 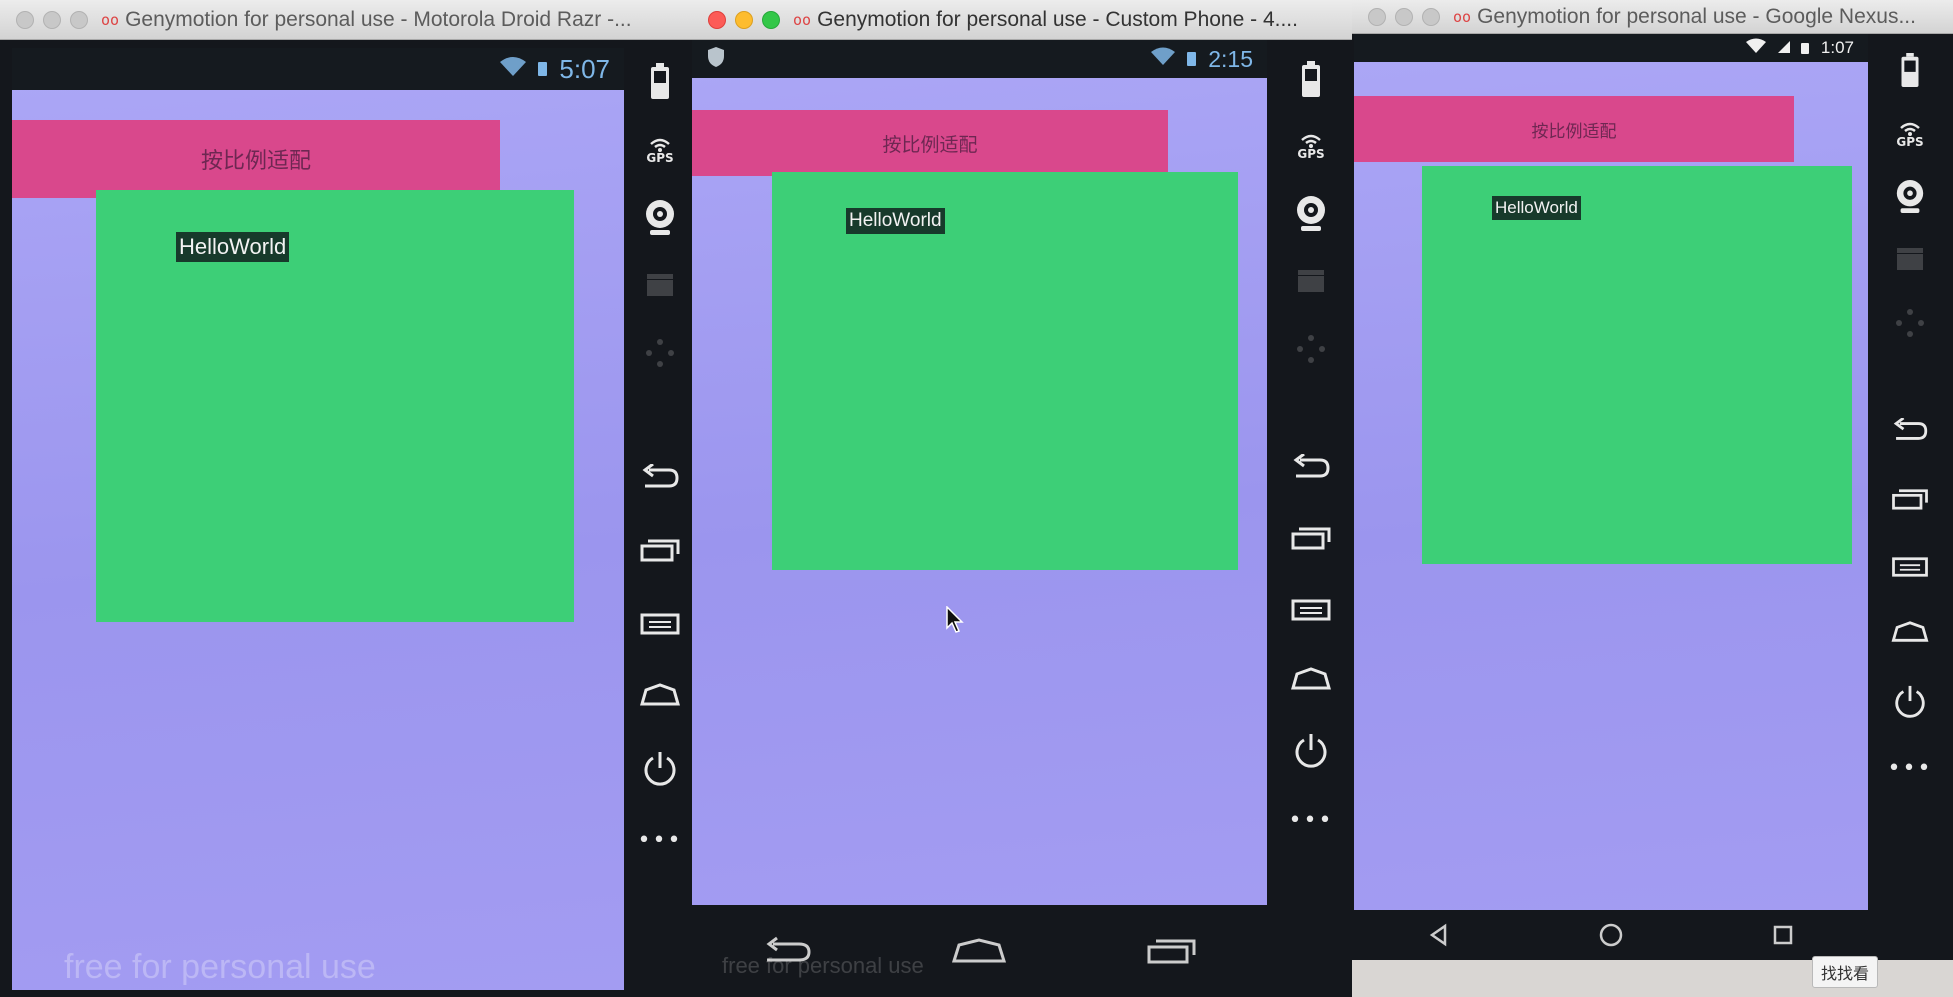 What do you see at coordinates (716, 59) in the screenshot?
I see `shield-icon` at bounding box center [716, 59].